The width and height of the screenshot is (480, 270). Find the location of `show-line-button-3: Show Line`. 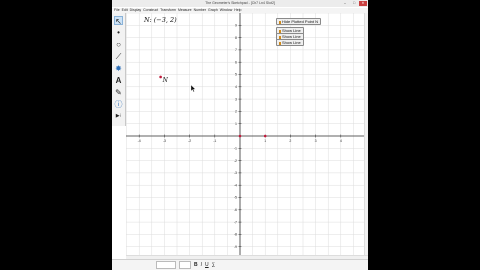

show-line-button-3: Show Line is located at coordinates (290, 42).